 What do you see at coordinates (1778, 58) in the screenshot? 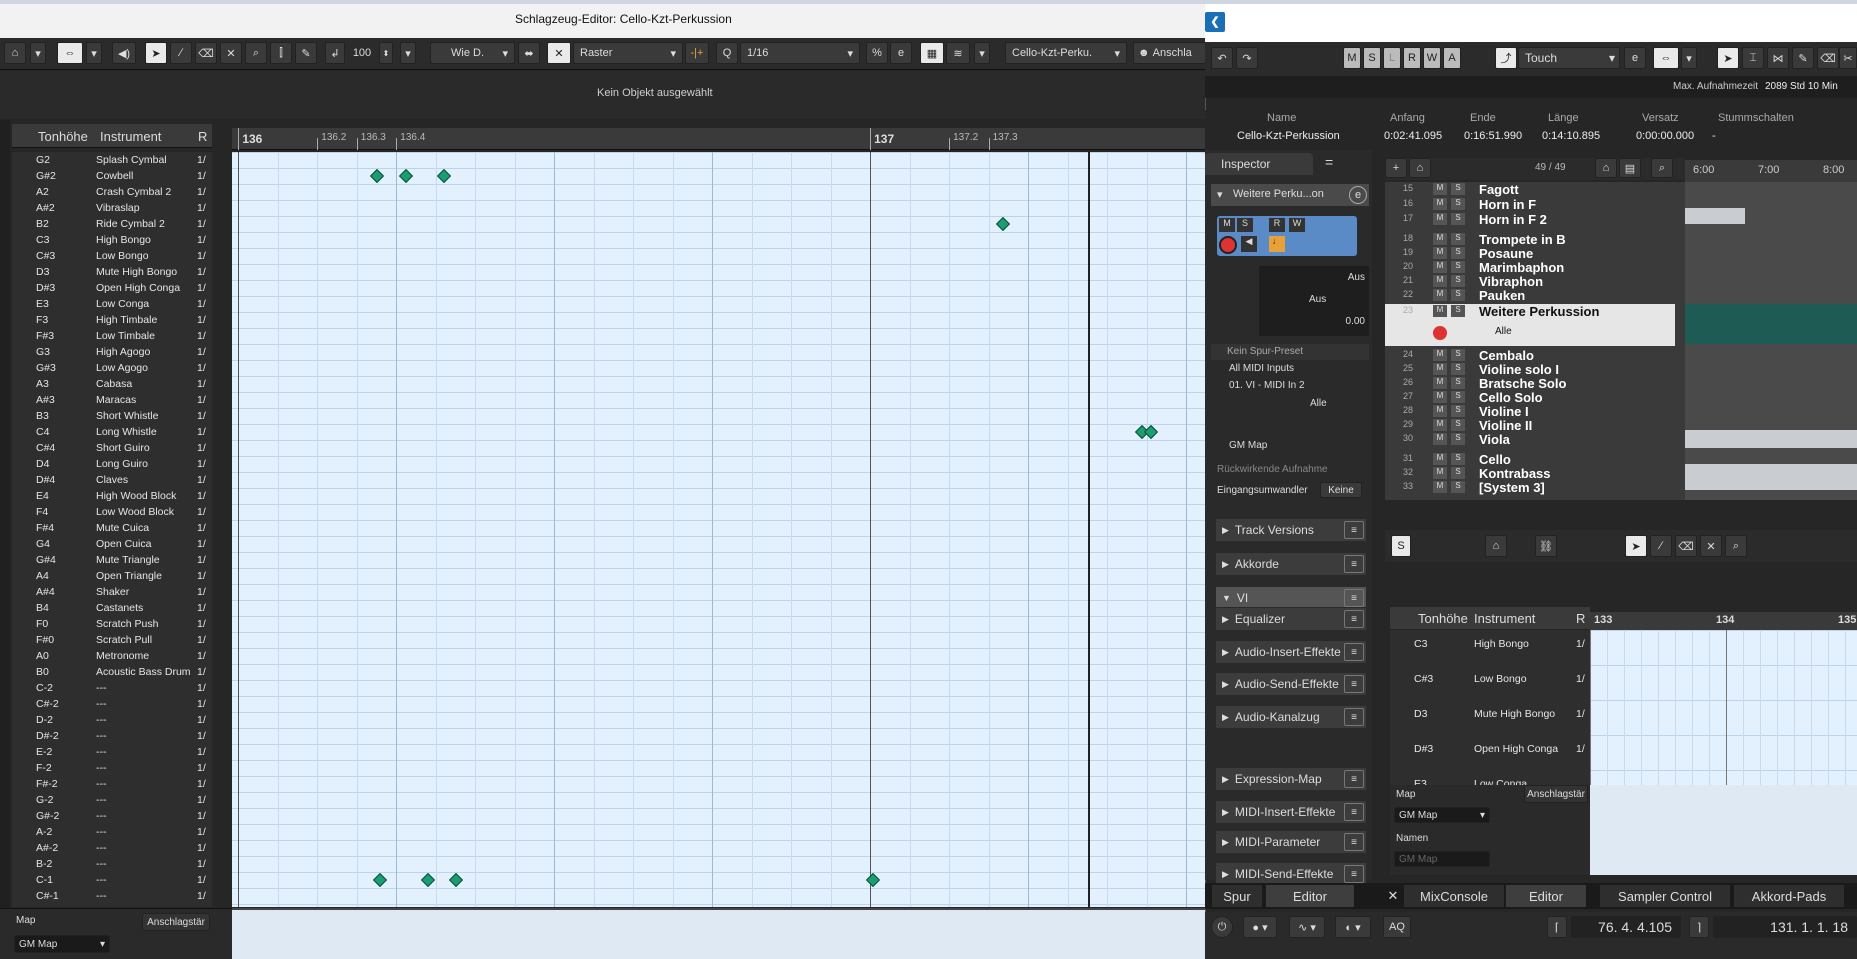
I see `glue-tool-icon: ⋈` at bounding box center [1778, 58].